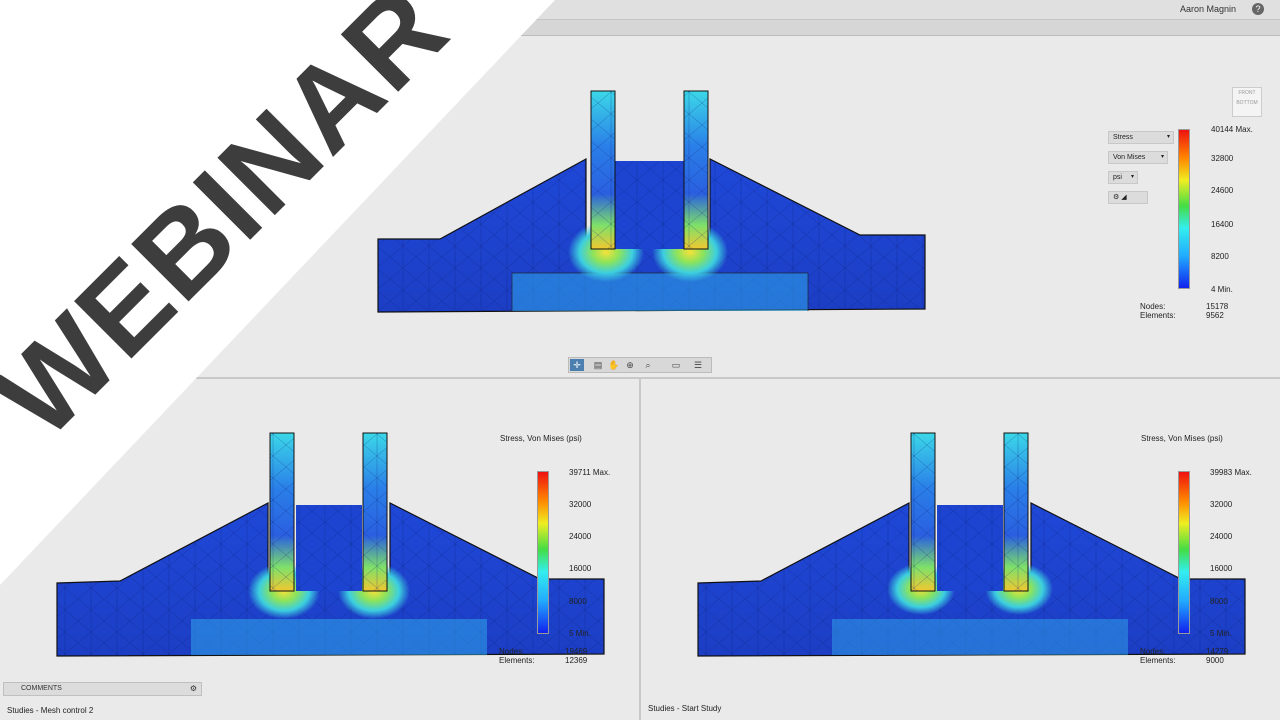 The width and height of the screenshot is (1280, 720). I want to click on top-color-bar, so click(1184, 209).